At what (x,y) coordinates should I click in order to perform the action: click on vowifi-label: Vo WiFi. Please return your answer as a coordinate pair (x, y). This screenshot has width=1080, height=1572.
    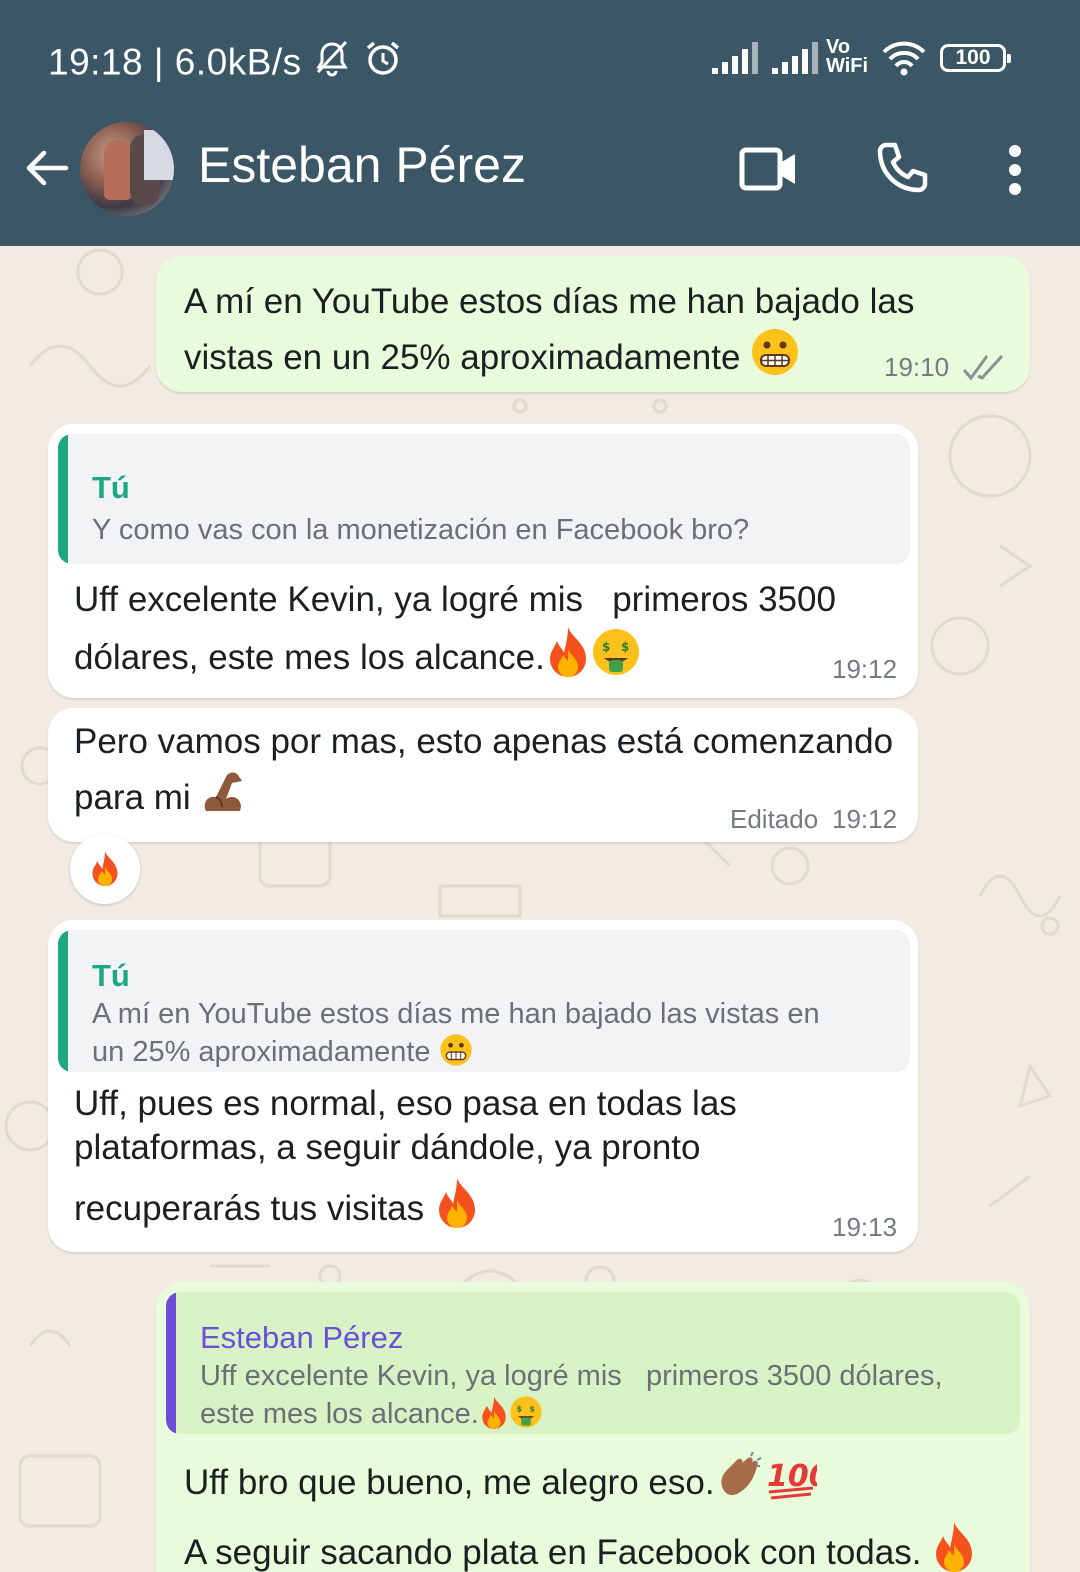
    Looking at the image, I should click on (851, 57).